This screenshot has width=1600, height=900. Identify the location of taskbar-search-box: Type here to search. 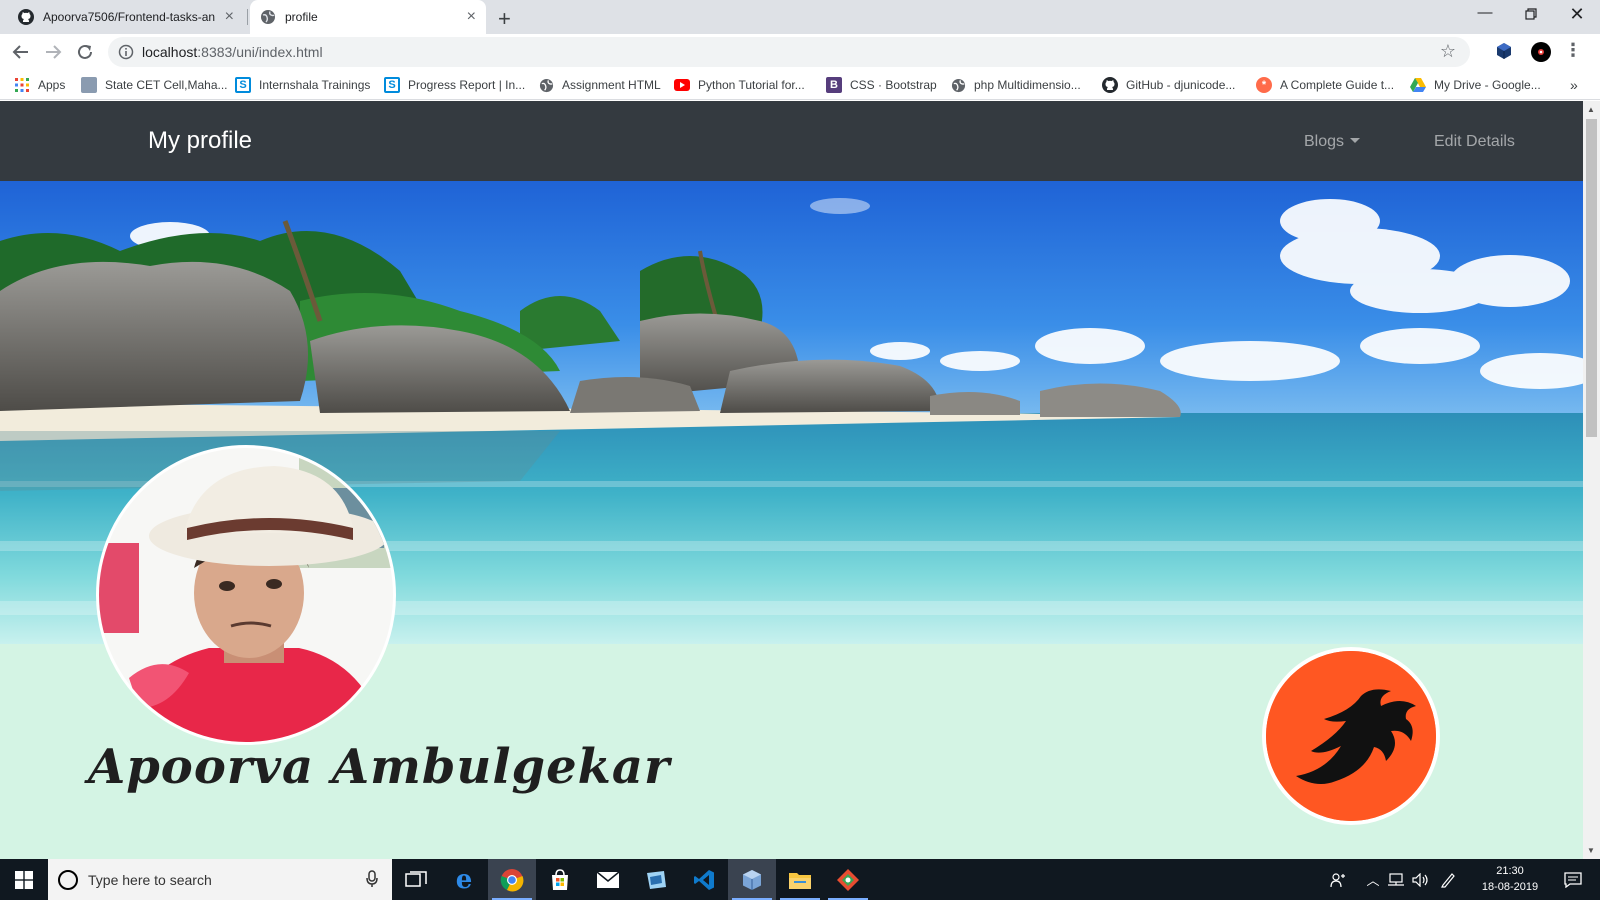
(220, 879).